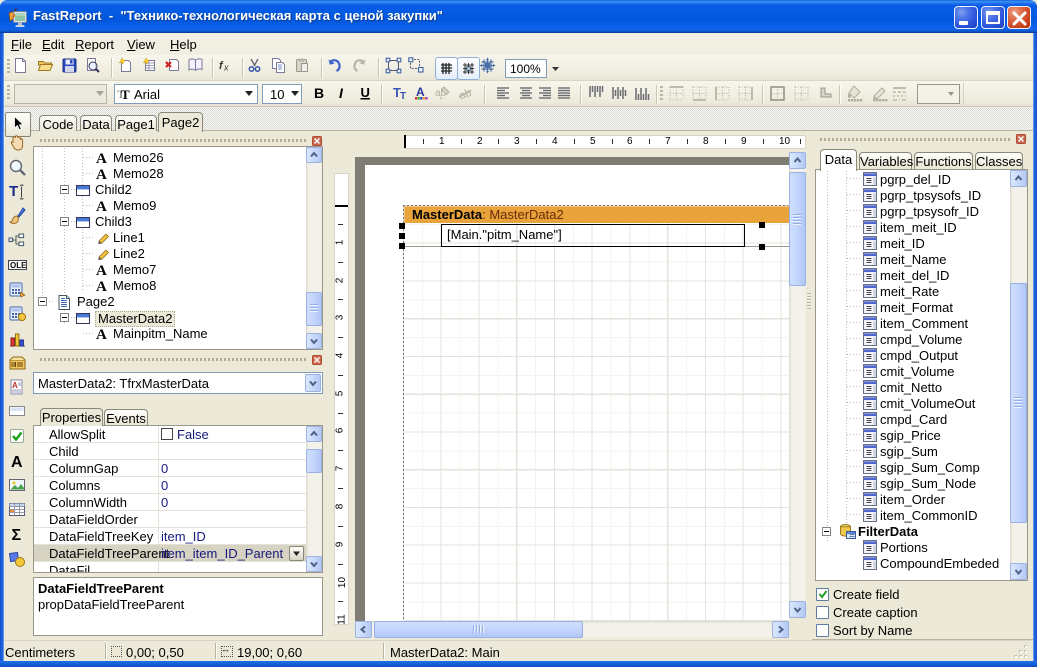 This screenshot has width=1037, height=667. Describe the element at coordinates (319, 93) in the screenshot. I see `svg-text: B` at that location.